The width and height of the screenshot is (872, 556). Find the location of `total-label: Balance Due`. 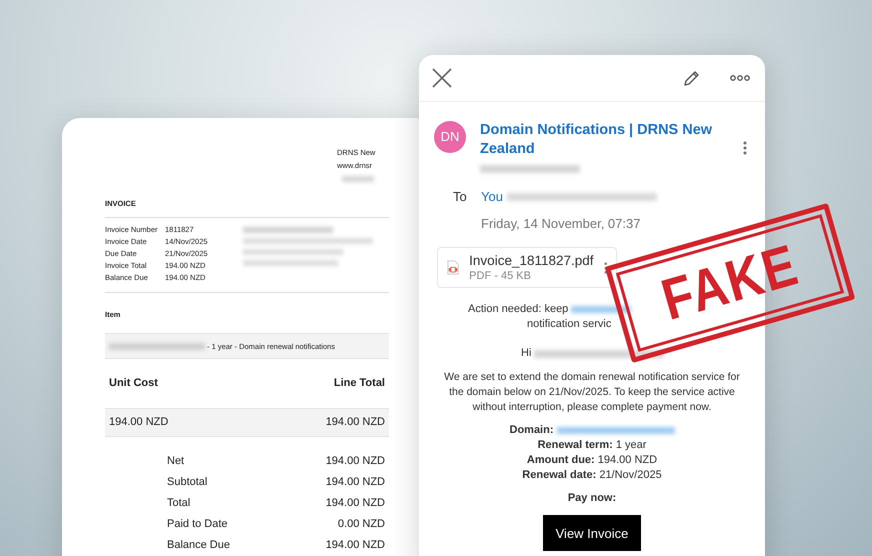

total-label: Balance Due is located at coordinates (198, 545).